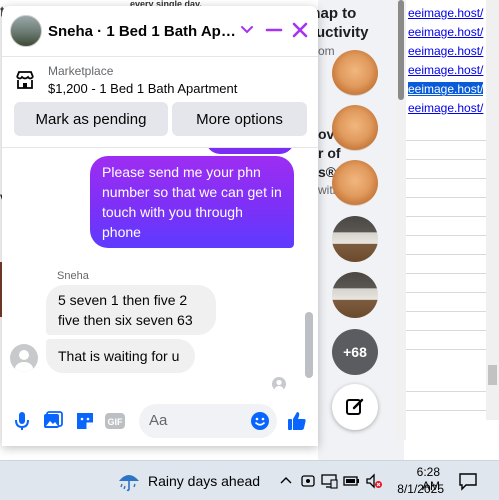 This screenshot has height=500, width=499. Describe the element at coordinates (25, 80) in the screenshot. I see `marketplace-icon` at that location.